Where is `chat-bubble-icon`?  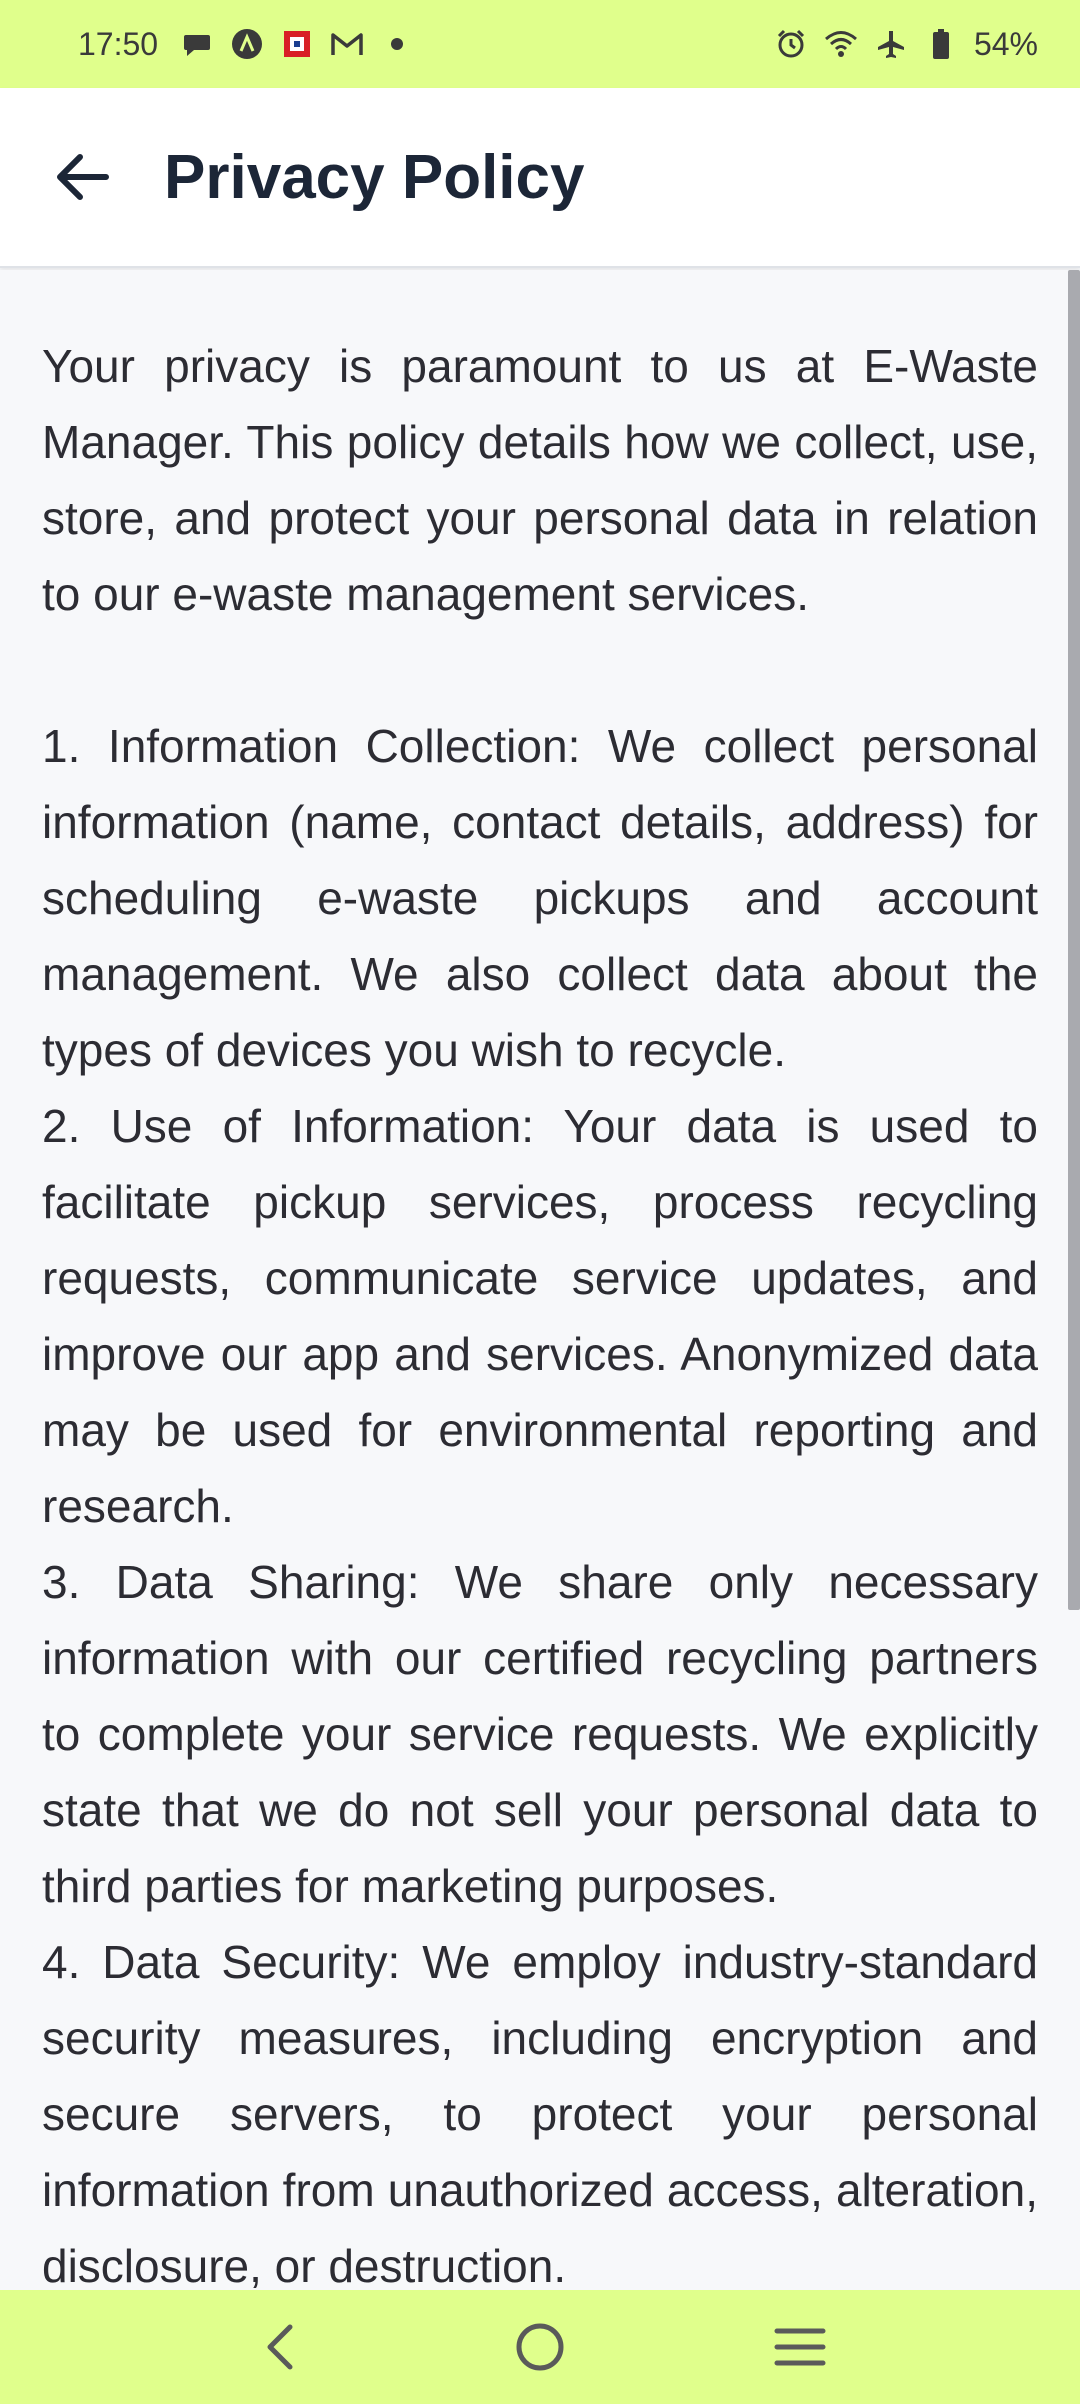 chat-bubble-icon is located at coordinates (197, 44).